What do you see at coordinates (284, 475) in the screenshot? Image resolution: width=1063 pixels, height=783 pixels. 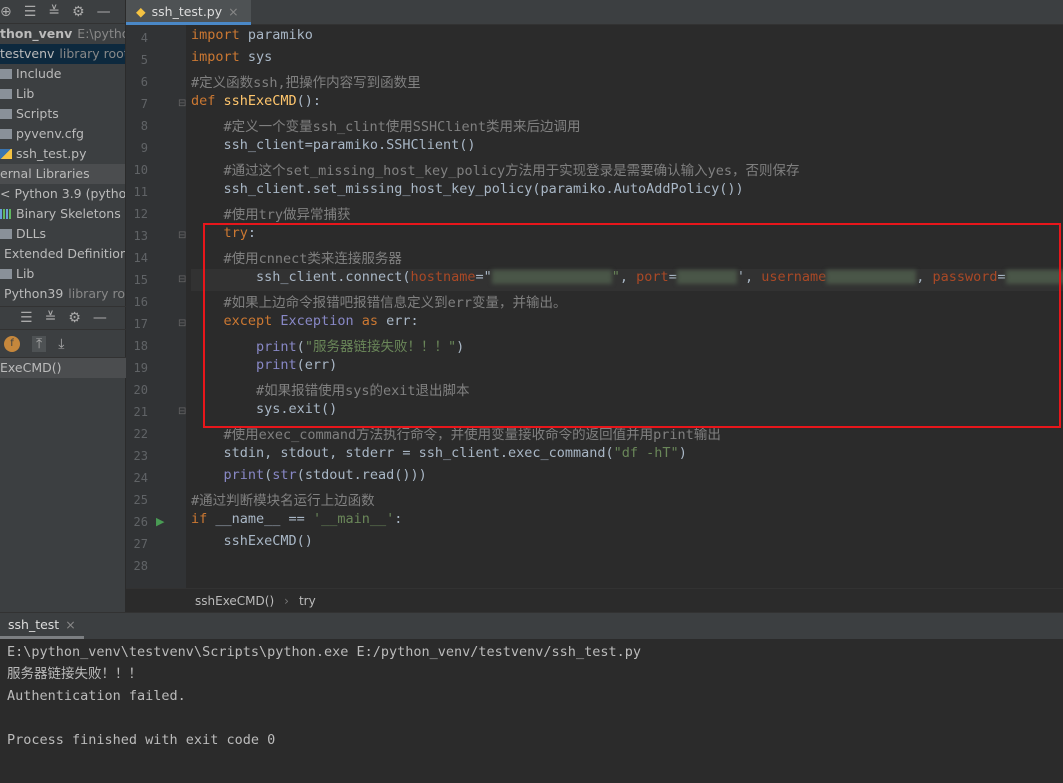 I see `code-token: str` at bounding box center [284, 475].